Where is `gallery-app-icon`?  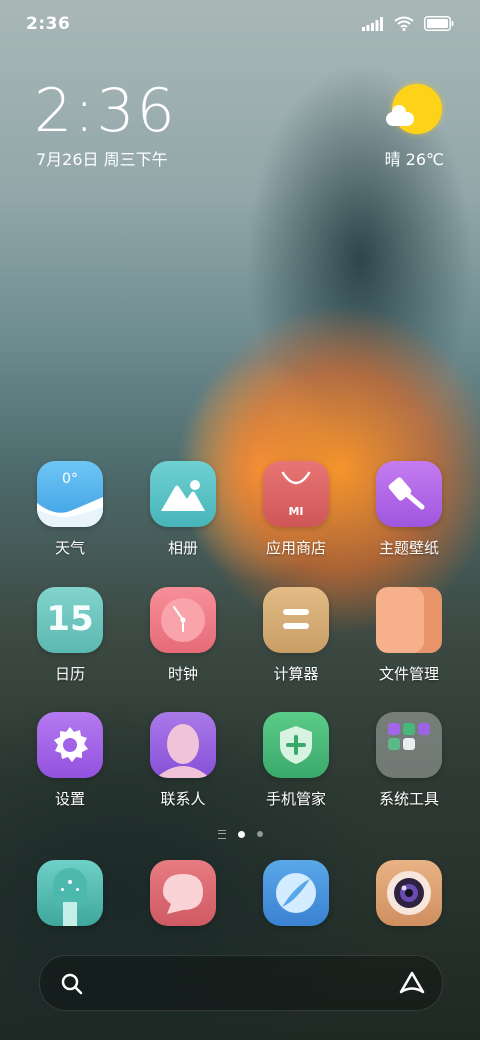
gallery-app-icon is located at coordinates (183, 494).